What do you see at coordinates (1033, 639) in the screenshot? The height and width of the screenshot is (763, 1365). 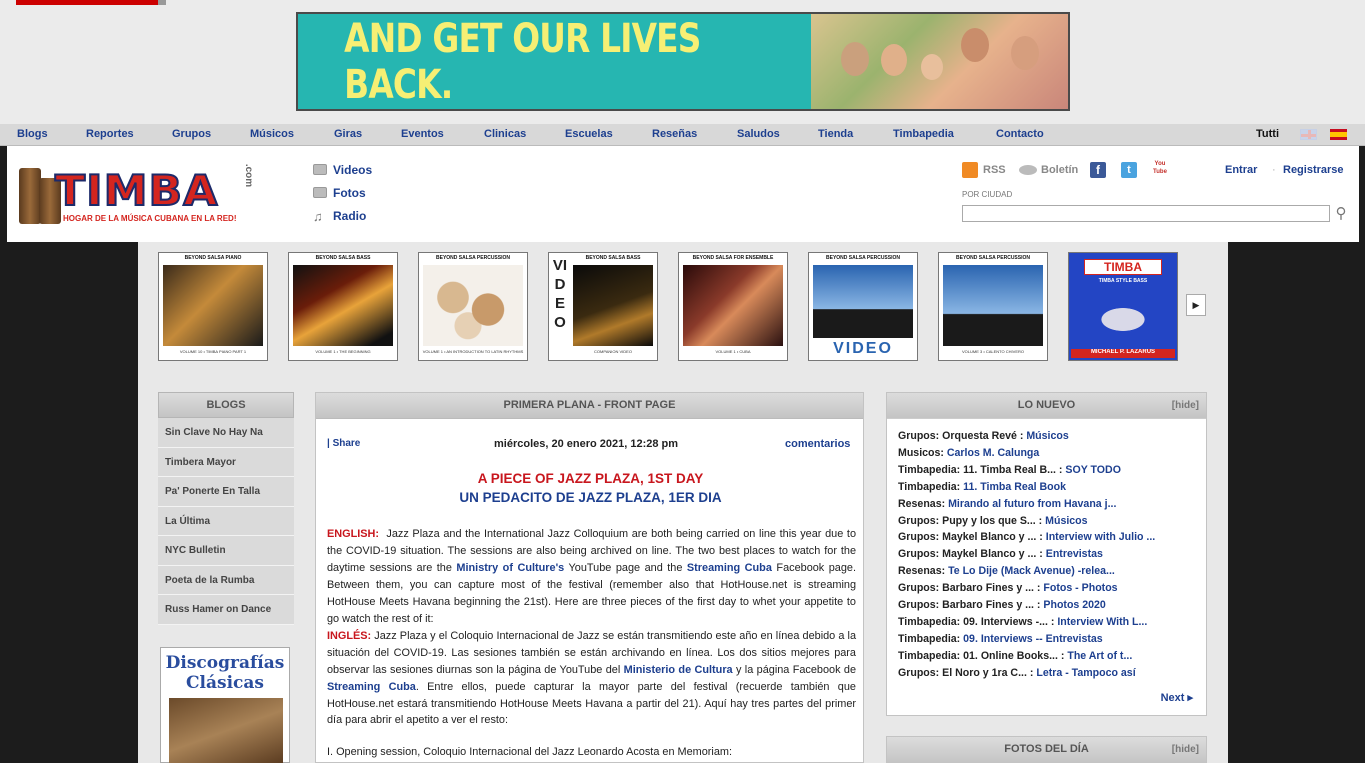 I see `lo-nuevo-item-link: 09. Interviews -- Entrevistas` at bounding box center [1033, 639].